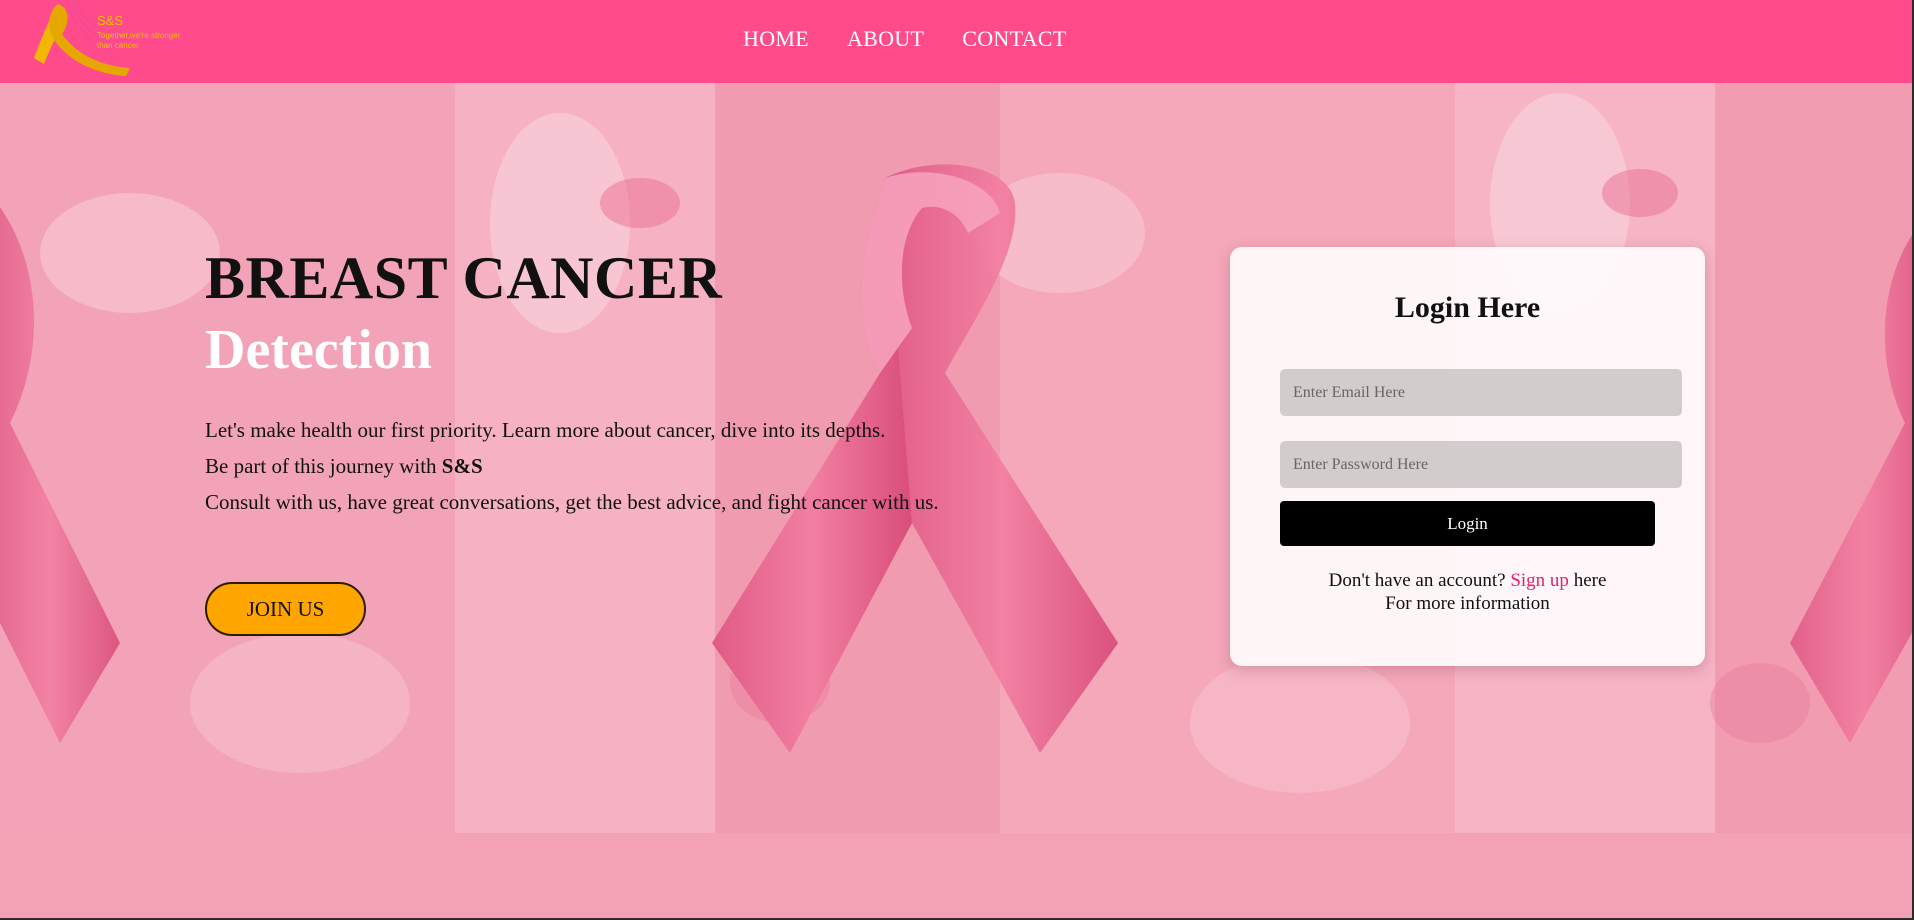 The width and height of the screenshot is (1914, 920). I want to click on signup-prompt: Don't have an account? Sign up here, so click(1467, 580).